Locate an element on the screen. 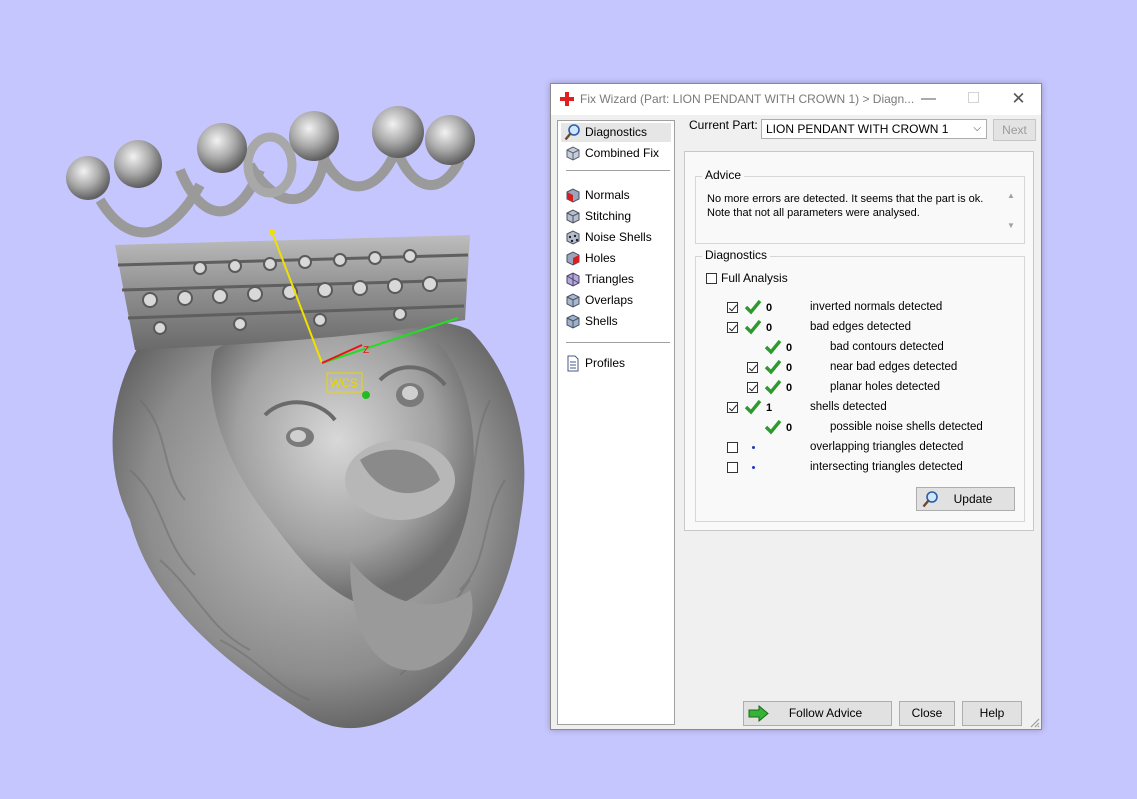  nav-item-normals: Normals is located at coordinates (616, 195).